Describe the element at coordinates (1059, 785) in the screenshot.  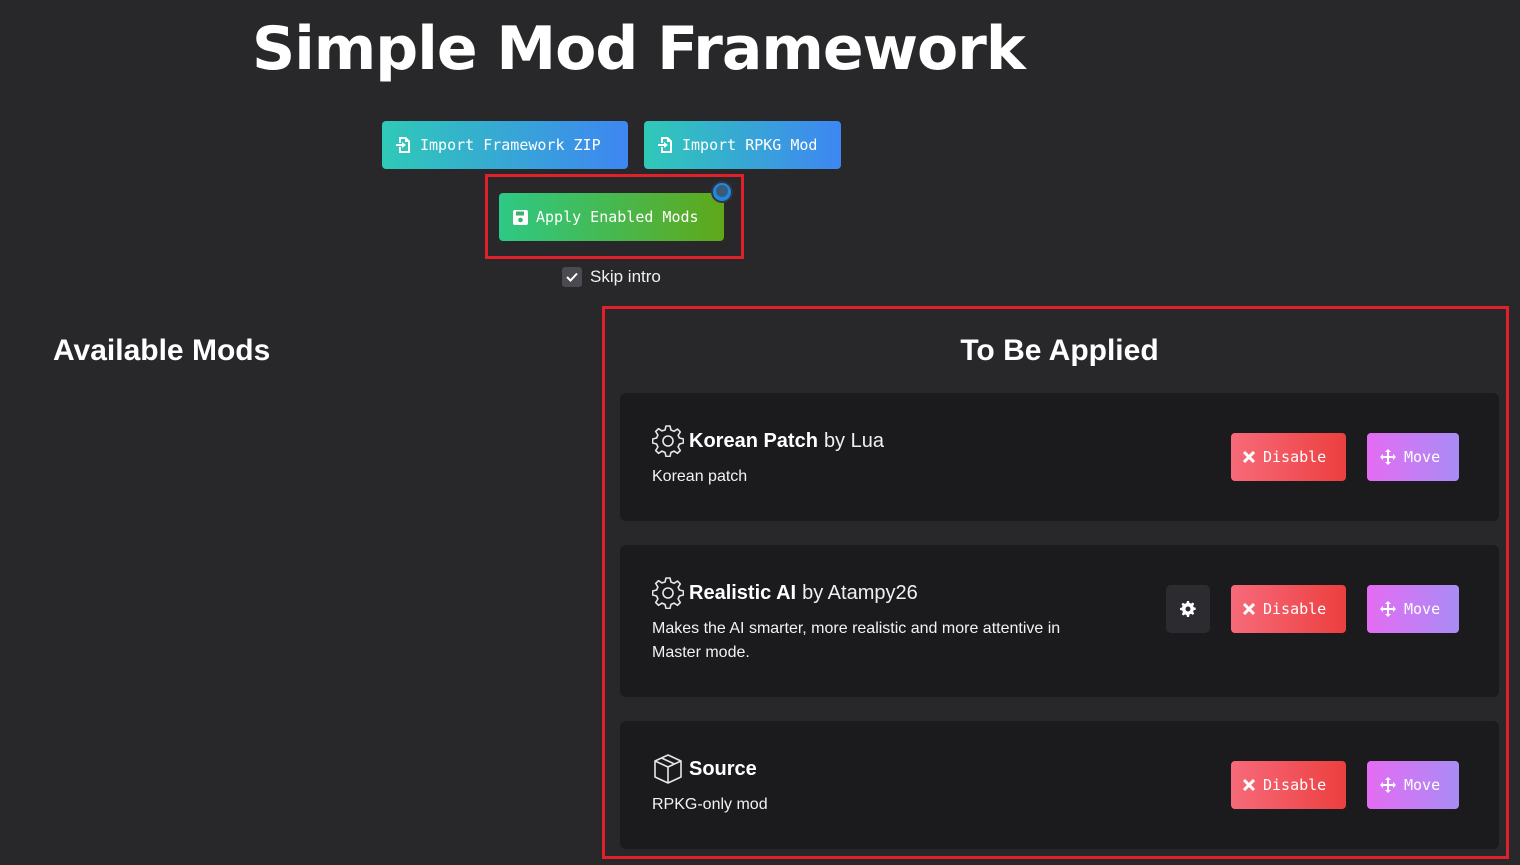
I see `mod-card-source: Source RPKG-only mod Disable Move` at that location.